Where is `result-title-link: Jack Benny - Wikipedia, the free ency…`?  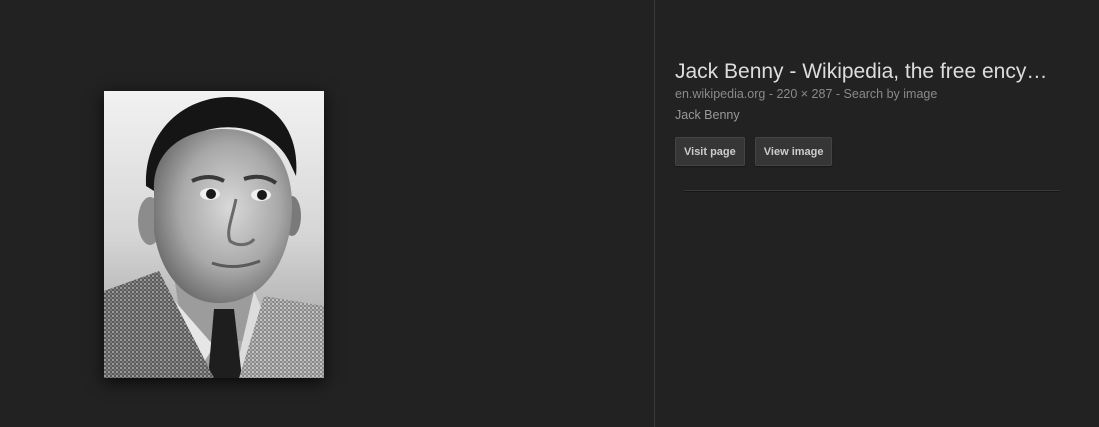
result-title-link: Jack Benny - Wikipedia, the free ency… is located at coordinates (872, 72).